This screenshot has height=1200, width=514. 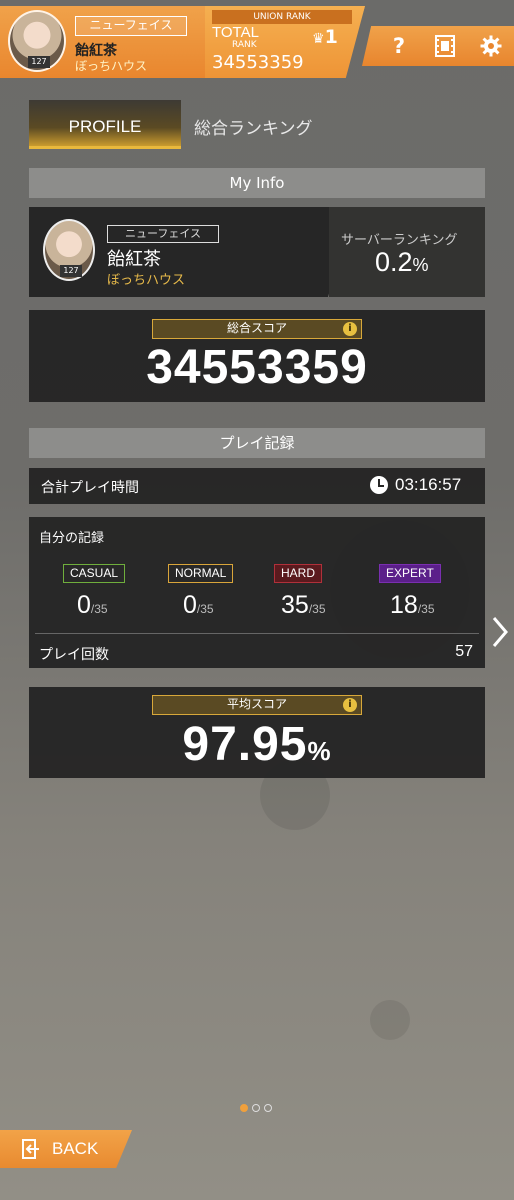 What do you see at coordinates (75, 1148) in the screenshot?
I see `back-label: BACK` at bounding box center [75, 1148].